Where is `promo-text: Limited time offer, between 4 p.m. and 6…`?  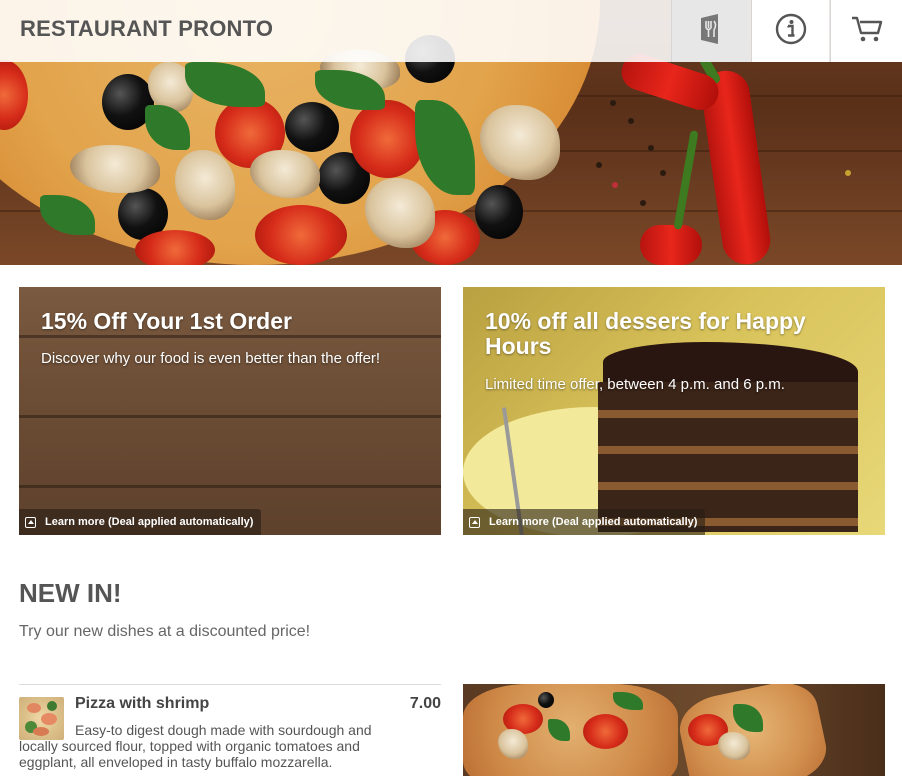
promo-text: Limited time offer, between 4 p.m. and 6… is located at coordinates (635, 384).